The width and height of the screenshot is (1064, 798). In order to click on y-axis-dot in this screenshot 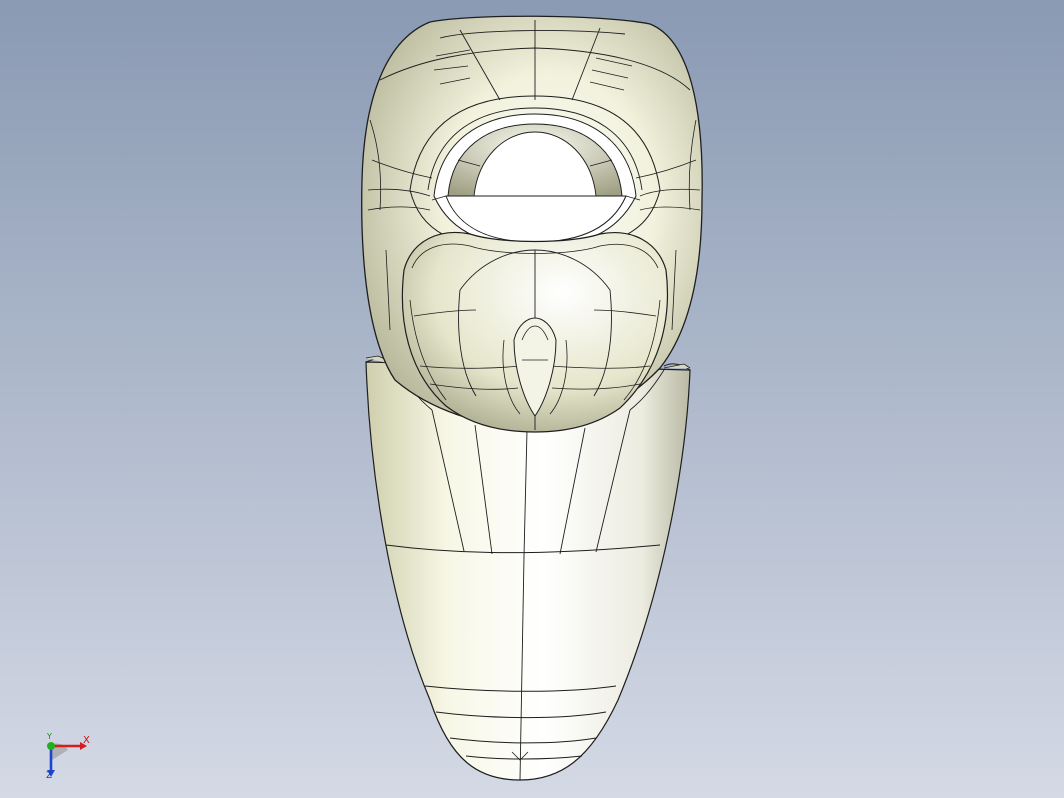, I will do `click(51, 746)`.